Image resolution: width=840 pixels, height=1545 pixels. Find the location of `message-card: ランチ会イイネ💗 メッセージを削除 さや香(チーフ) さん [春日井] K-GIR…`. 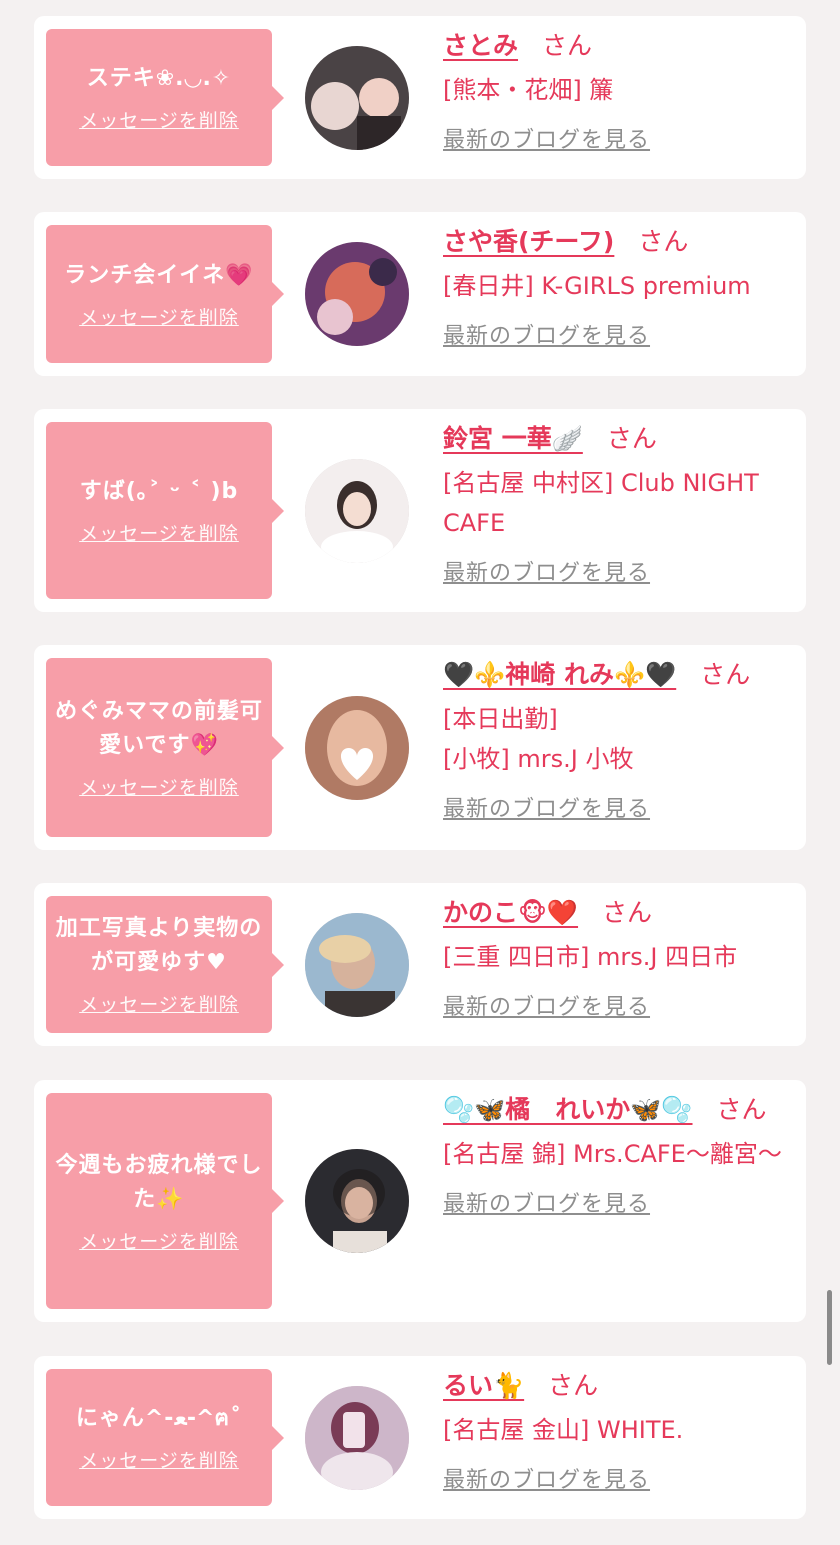

message-card: ランチ会イイネ💗 メッセージを削除 さや香(チーフ) さん [春日井] K-GIR… is located at coordinates (420, 294).